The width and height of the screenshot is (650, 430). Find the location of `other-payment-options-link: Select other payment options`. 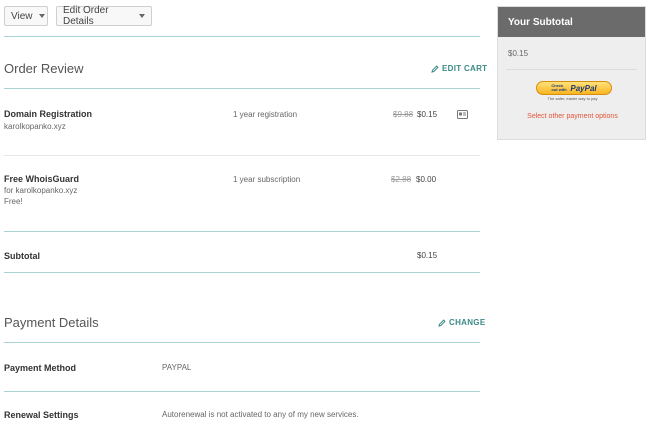

other-payment-options-link: Select other payment options is located at coordinates (572, 116).